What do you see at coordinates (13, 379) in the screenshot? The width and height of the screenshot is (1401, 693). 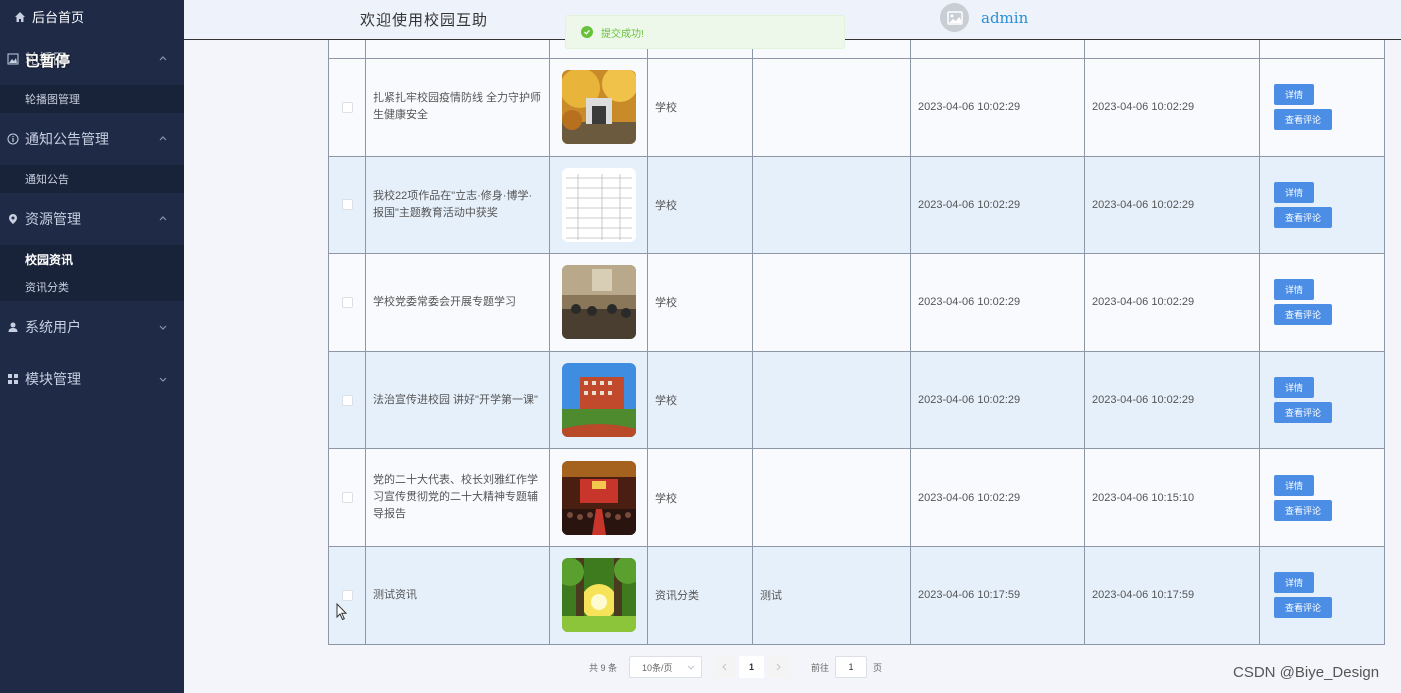 I see `grid-icon` at bounding box center [13, 379].